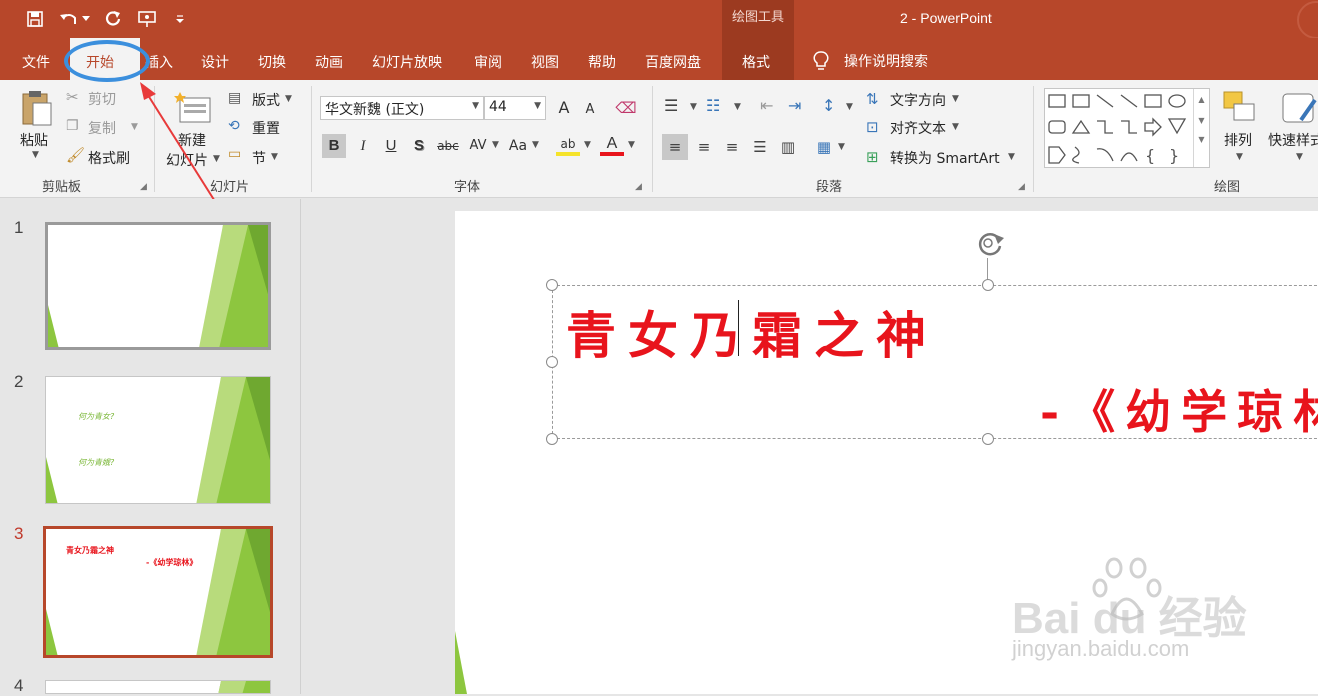 The image size is (1318, 696). What do you see at coordinates (419, 146) in the screenshot?
I see `shadow-button: S` at bounding box center [419, 146].